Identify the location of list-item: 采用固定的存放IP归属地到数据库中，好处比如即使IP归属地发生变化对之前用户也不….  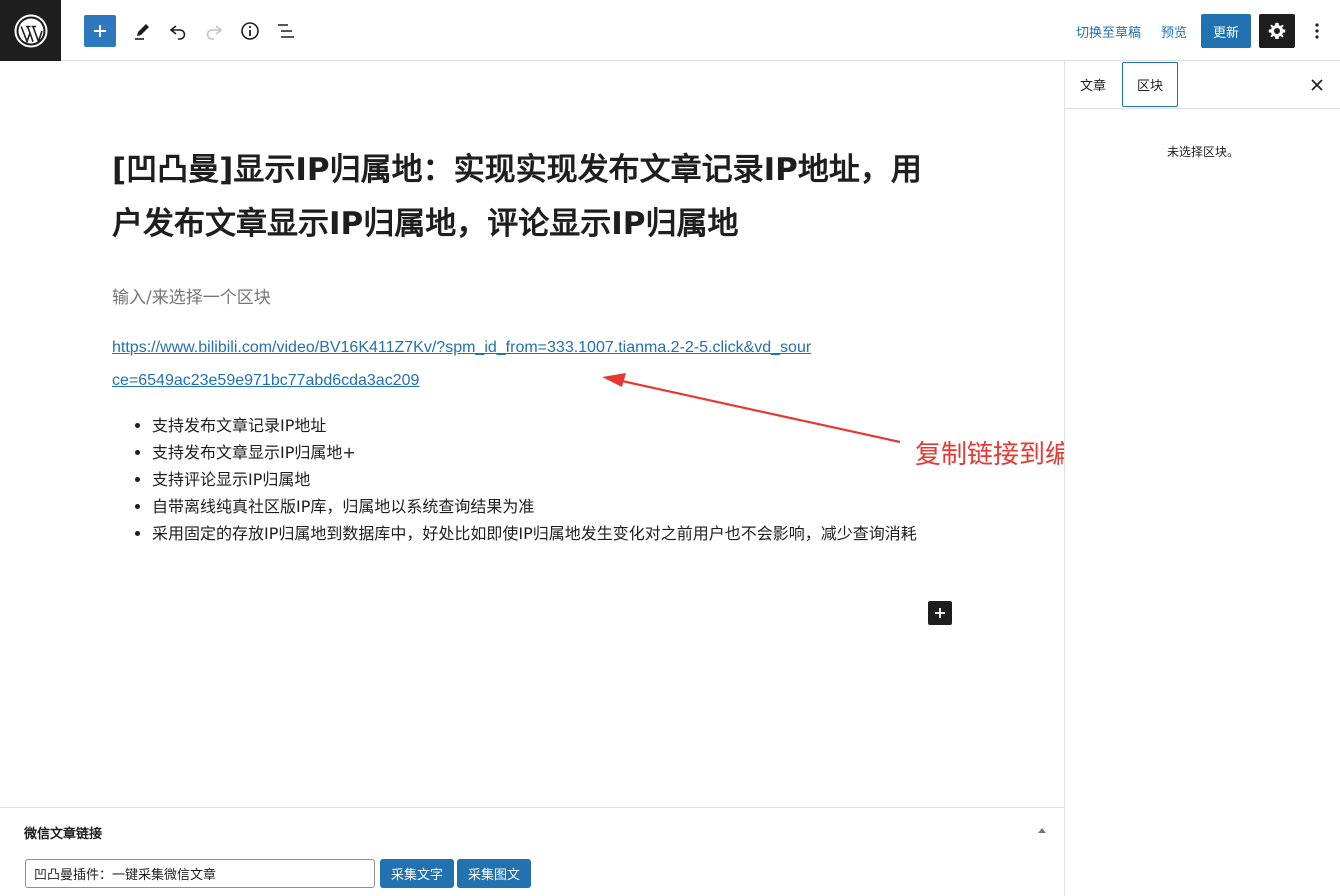
(552, 533).